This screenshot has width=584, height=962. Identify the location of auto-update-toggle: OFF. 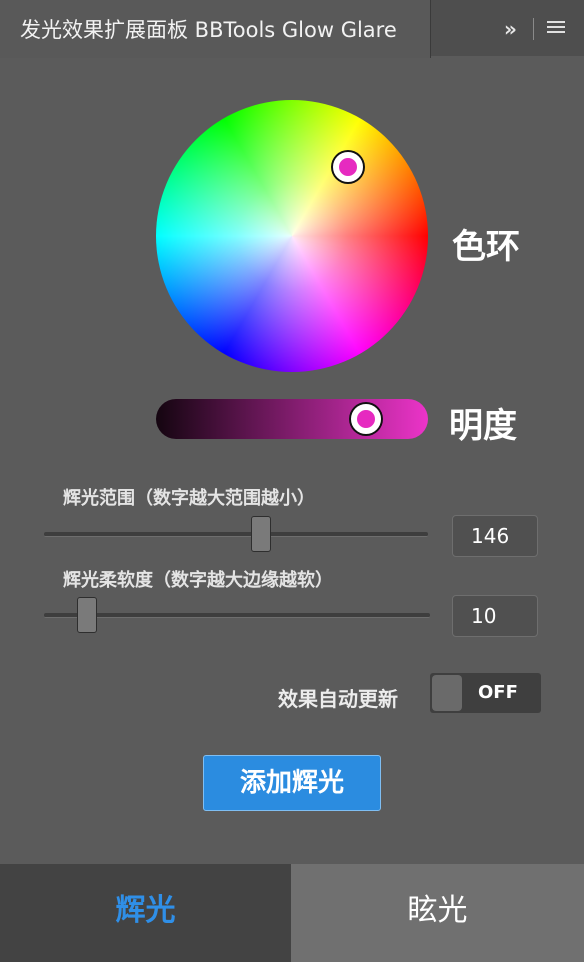
(485, 693).